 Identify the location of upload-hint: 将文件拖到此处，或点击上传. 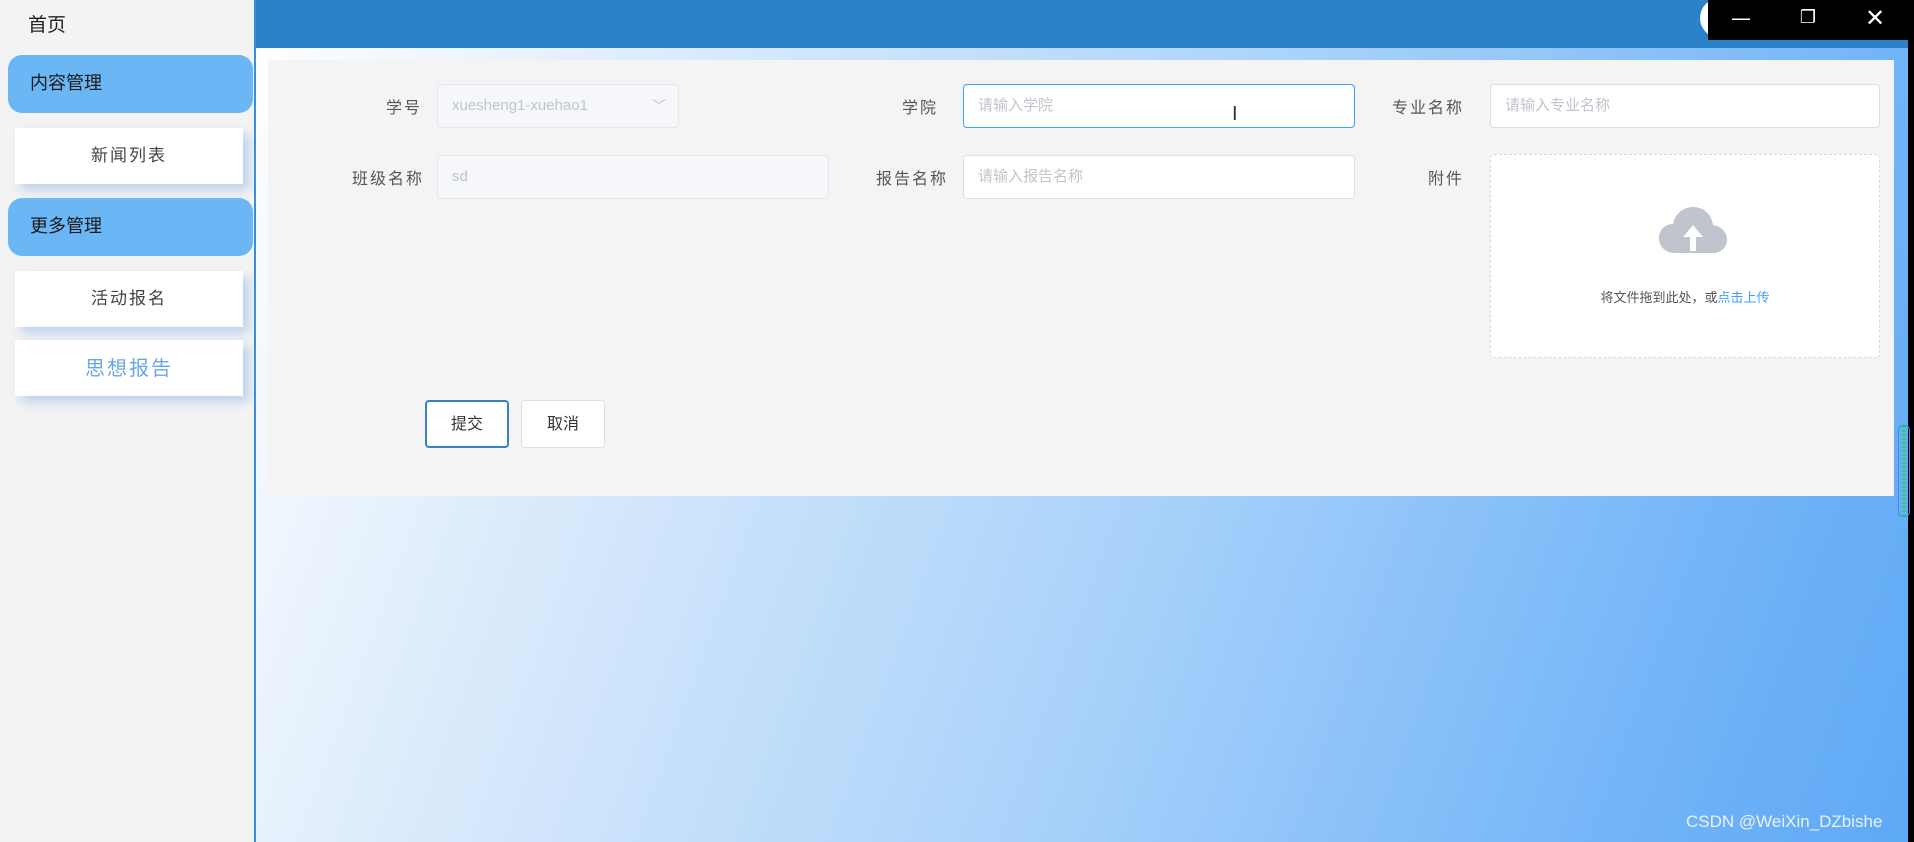
(1685, 296).